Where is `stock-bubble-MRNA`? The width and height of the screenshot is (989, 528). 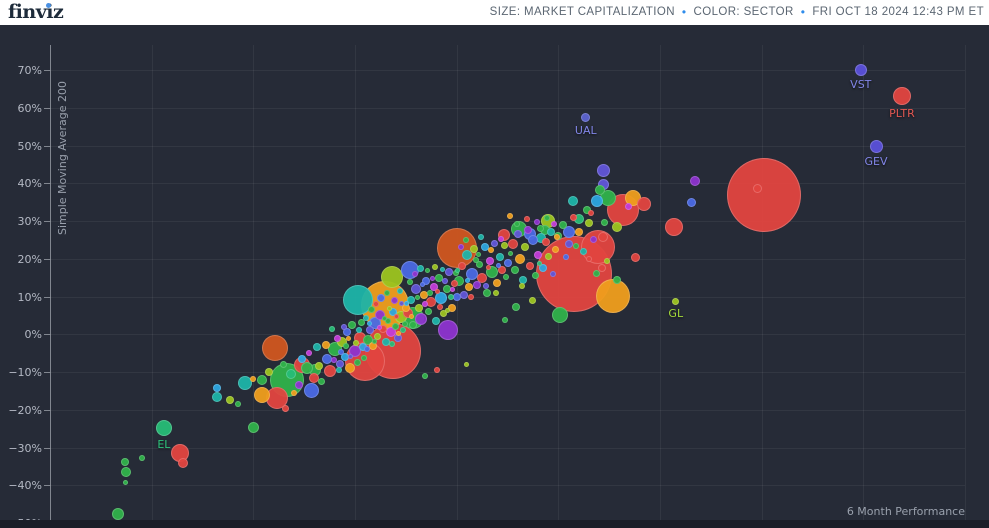 stock-bubble-MRNA is located at coordinates (118, 513).